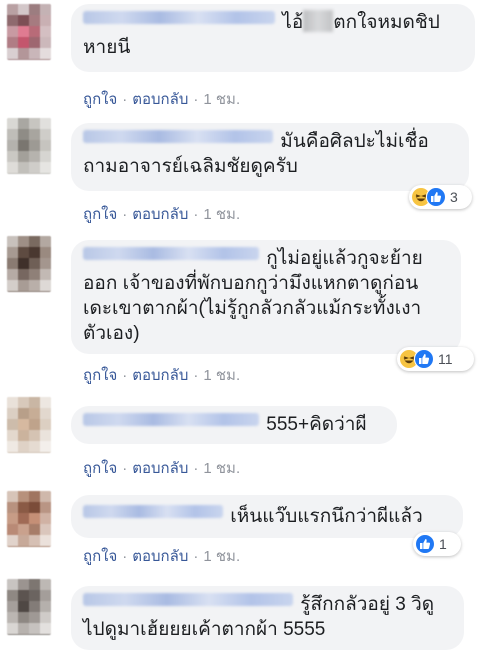 This screenshot has height=650, width=501. Describe the element at coordinates (204, 629) in the screenshot. I see `comment-text-line2: ไปดูมาเฮ้ยยยเค้าตากผ้า 5555` at that location.